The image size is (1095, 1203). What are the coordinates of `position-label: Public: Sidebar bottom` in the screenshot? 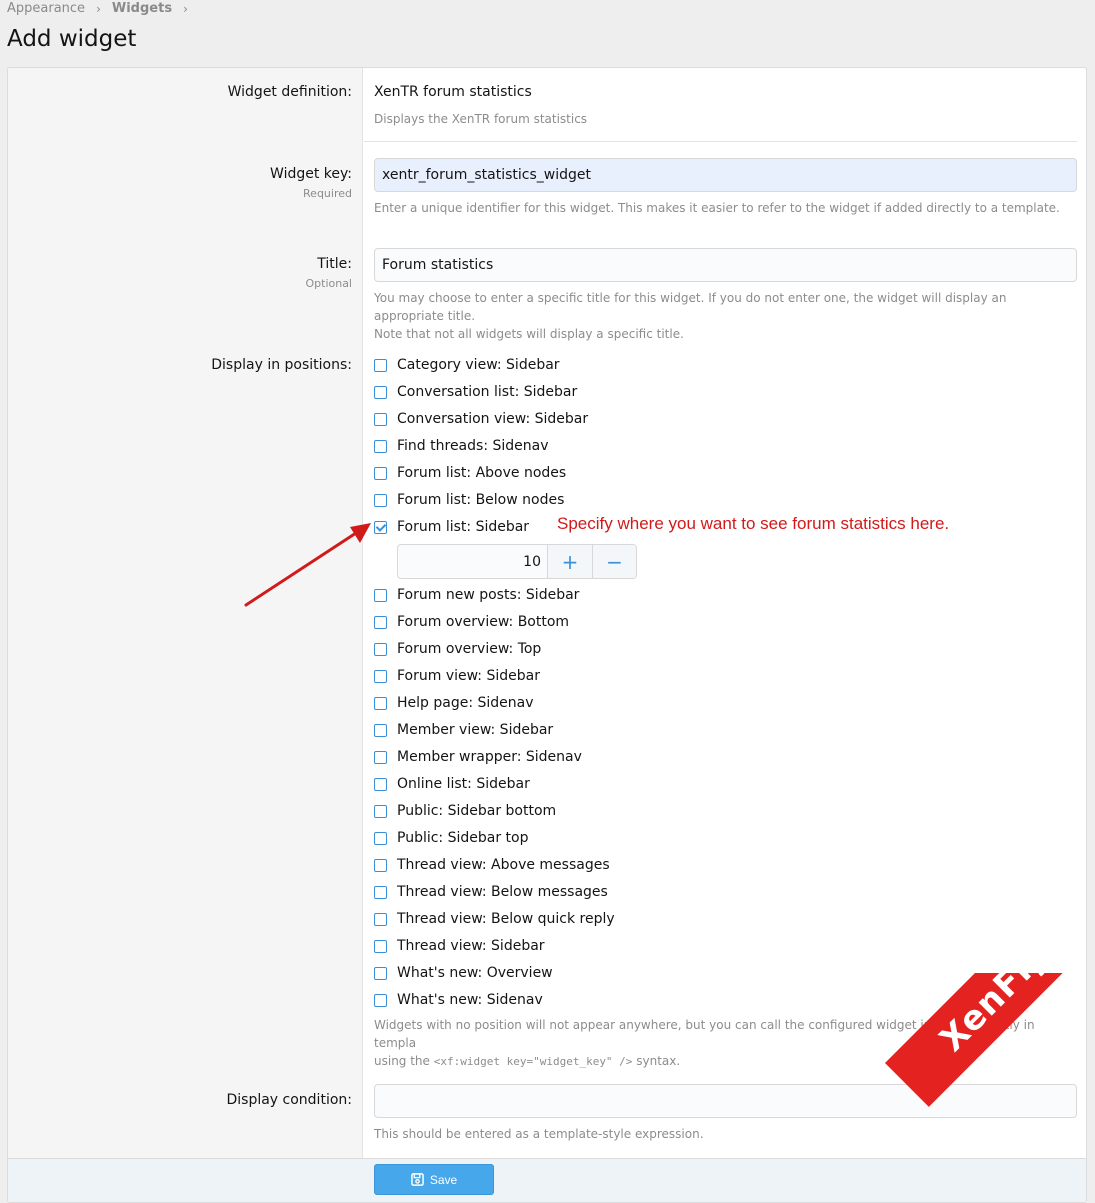 It's located at (477, 811).